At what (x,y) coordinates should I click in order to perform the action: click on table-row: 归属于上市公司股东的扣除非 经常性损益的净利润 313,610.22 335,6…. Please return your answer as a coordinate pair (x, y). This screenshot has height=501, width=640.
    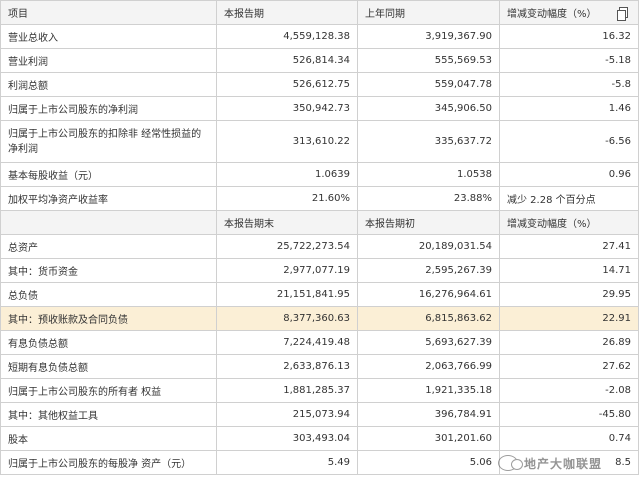
    Looking at the image, I should click on (320, 142).